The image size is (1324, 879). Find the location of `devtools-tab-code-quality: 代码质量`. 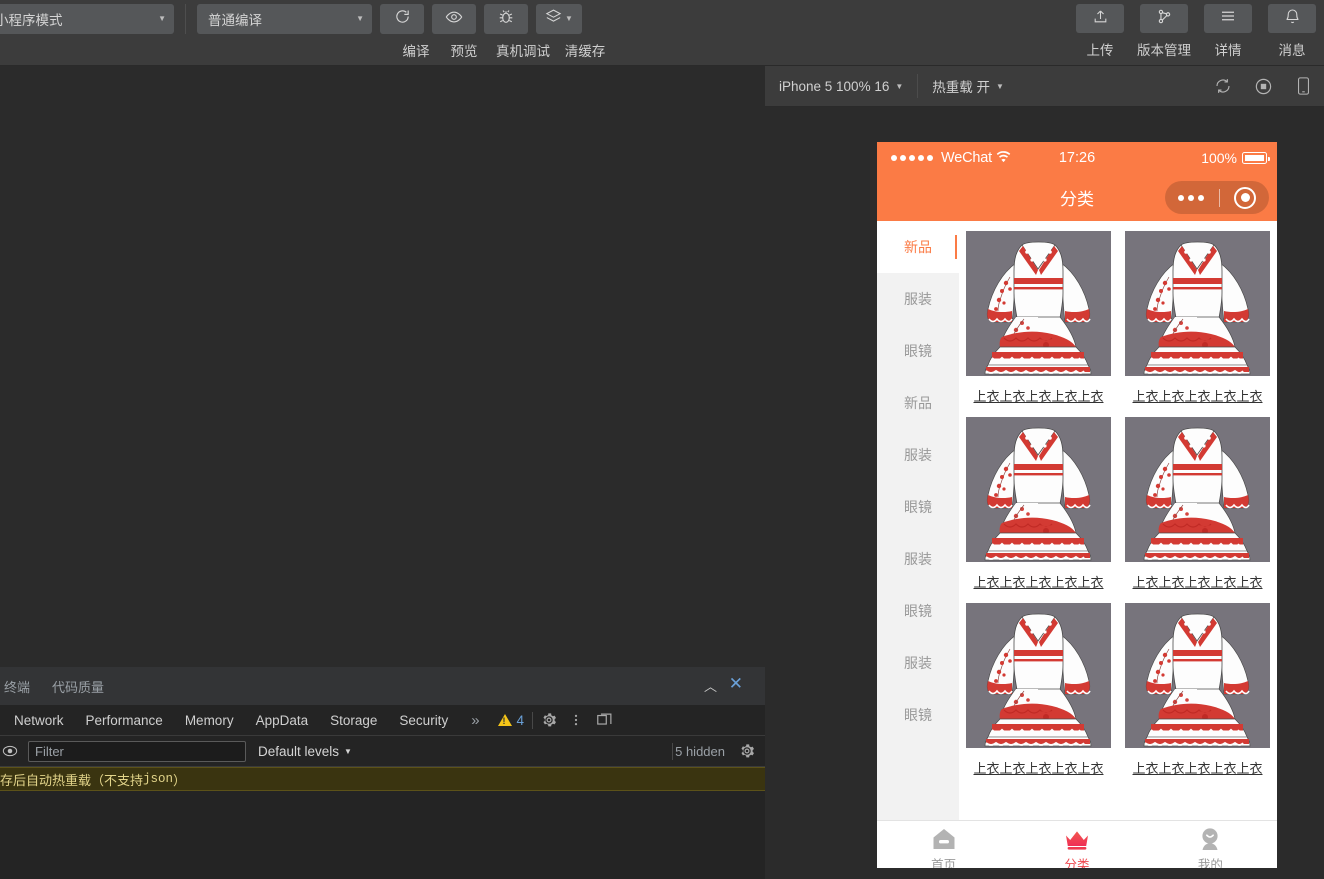

devtools-tab-code-quality: 代码质量 is located at coordinates (78, 686).